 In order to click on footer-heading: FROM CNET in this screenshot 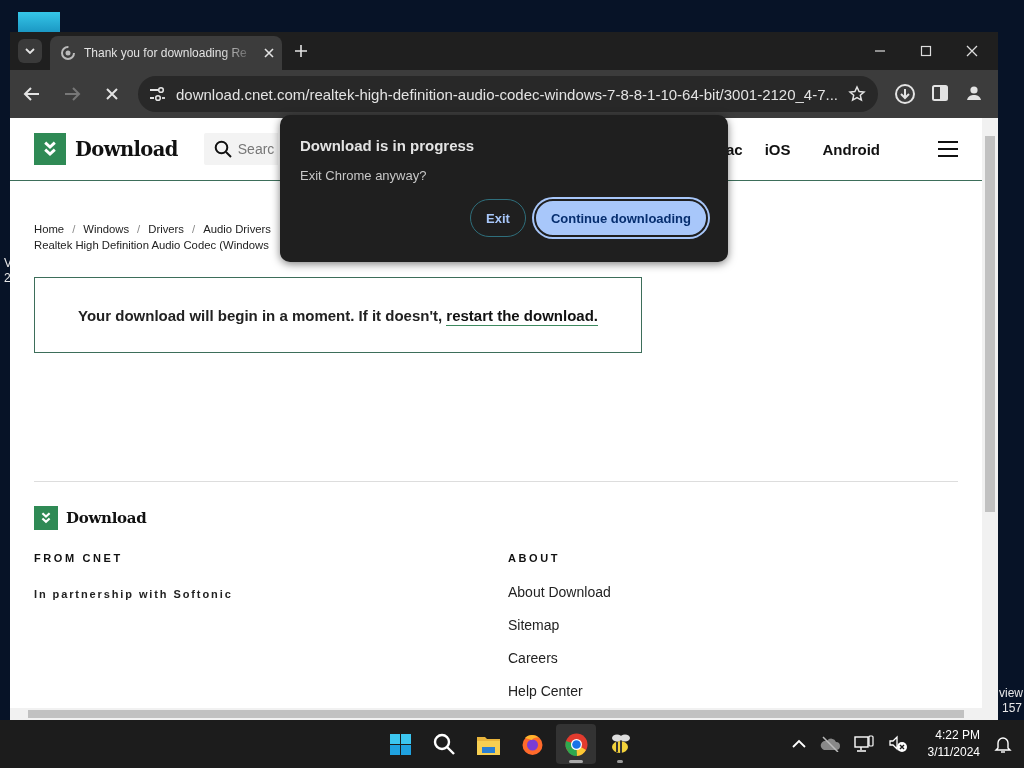, I will do `click(79, 558)`.